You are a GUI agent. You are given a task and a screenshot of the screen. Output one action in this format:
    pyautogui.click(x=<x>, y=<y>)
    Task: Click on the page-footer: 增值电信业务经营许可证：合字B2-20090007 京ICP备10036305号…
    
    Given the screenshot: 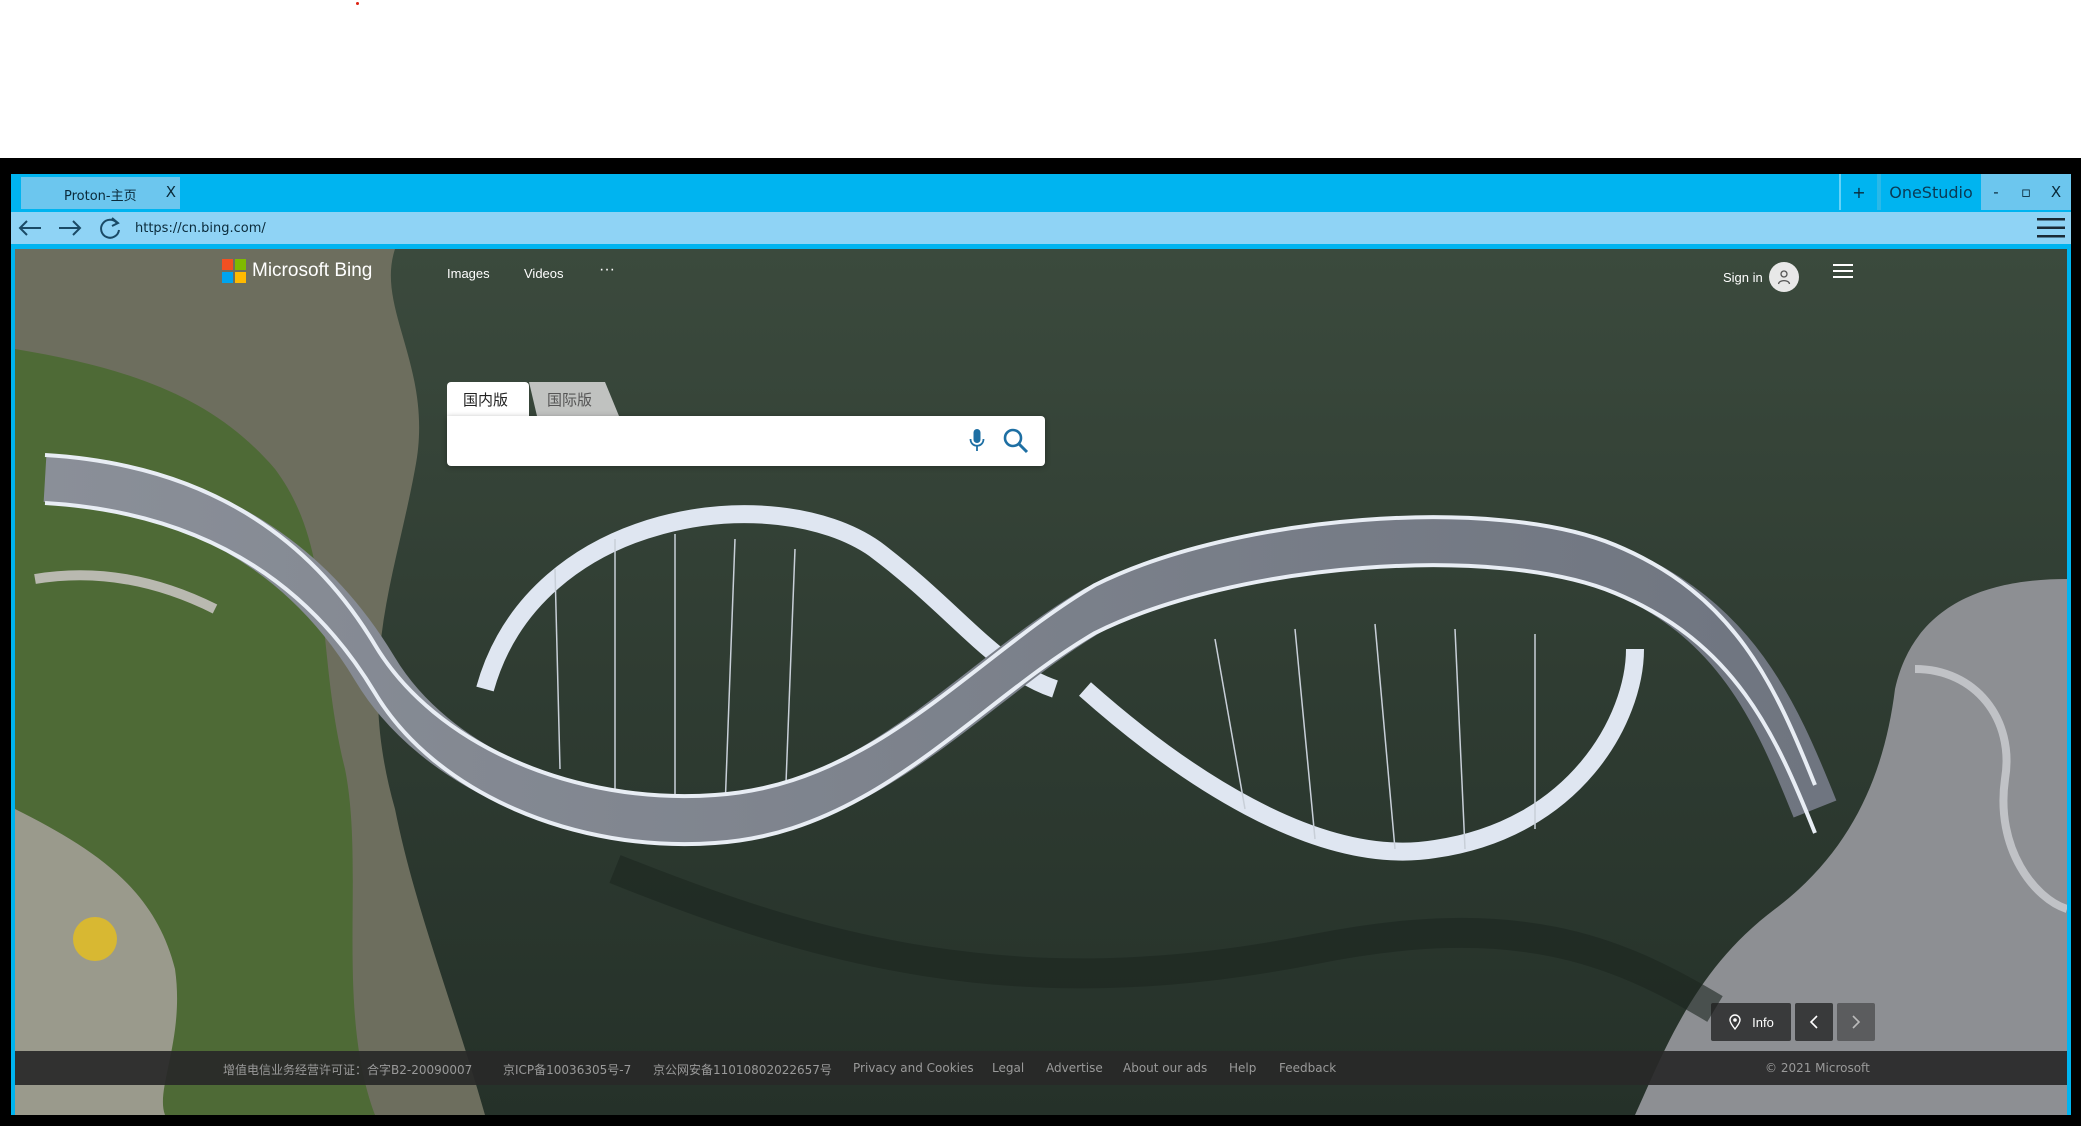 What is the action you would take?
    pyautogui.click(x=1041, y=1068)
    